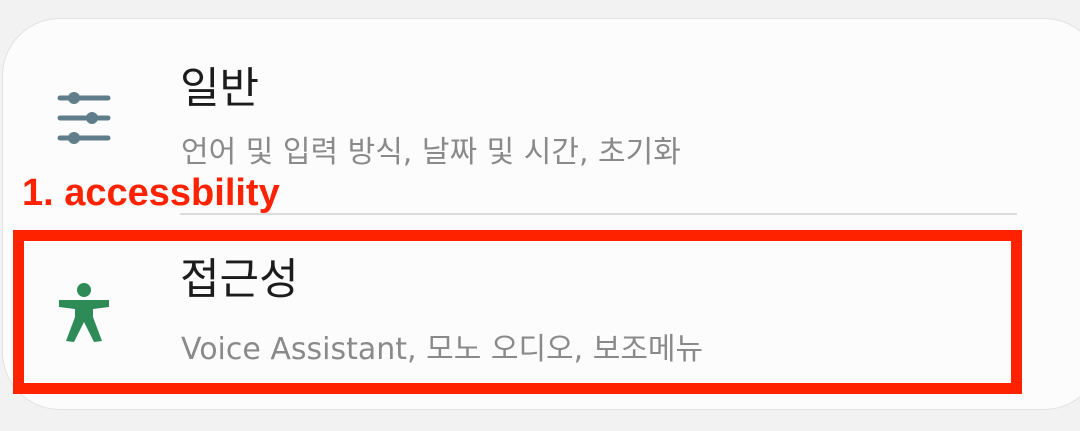  What do you see at coordinates (431, 152) in the screenshot?
I see `settings-item-subtitle: 언어 및 입력 방식, 날짜 및 시간, 초기화` at bounding box center [431, 152].